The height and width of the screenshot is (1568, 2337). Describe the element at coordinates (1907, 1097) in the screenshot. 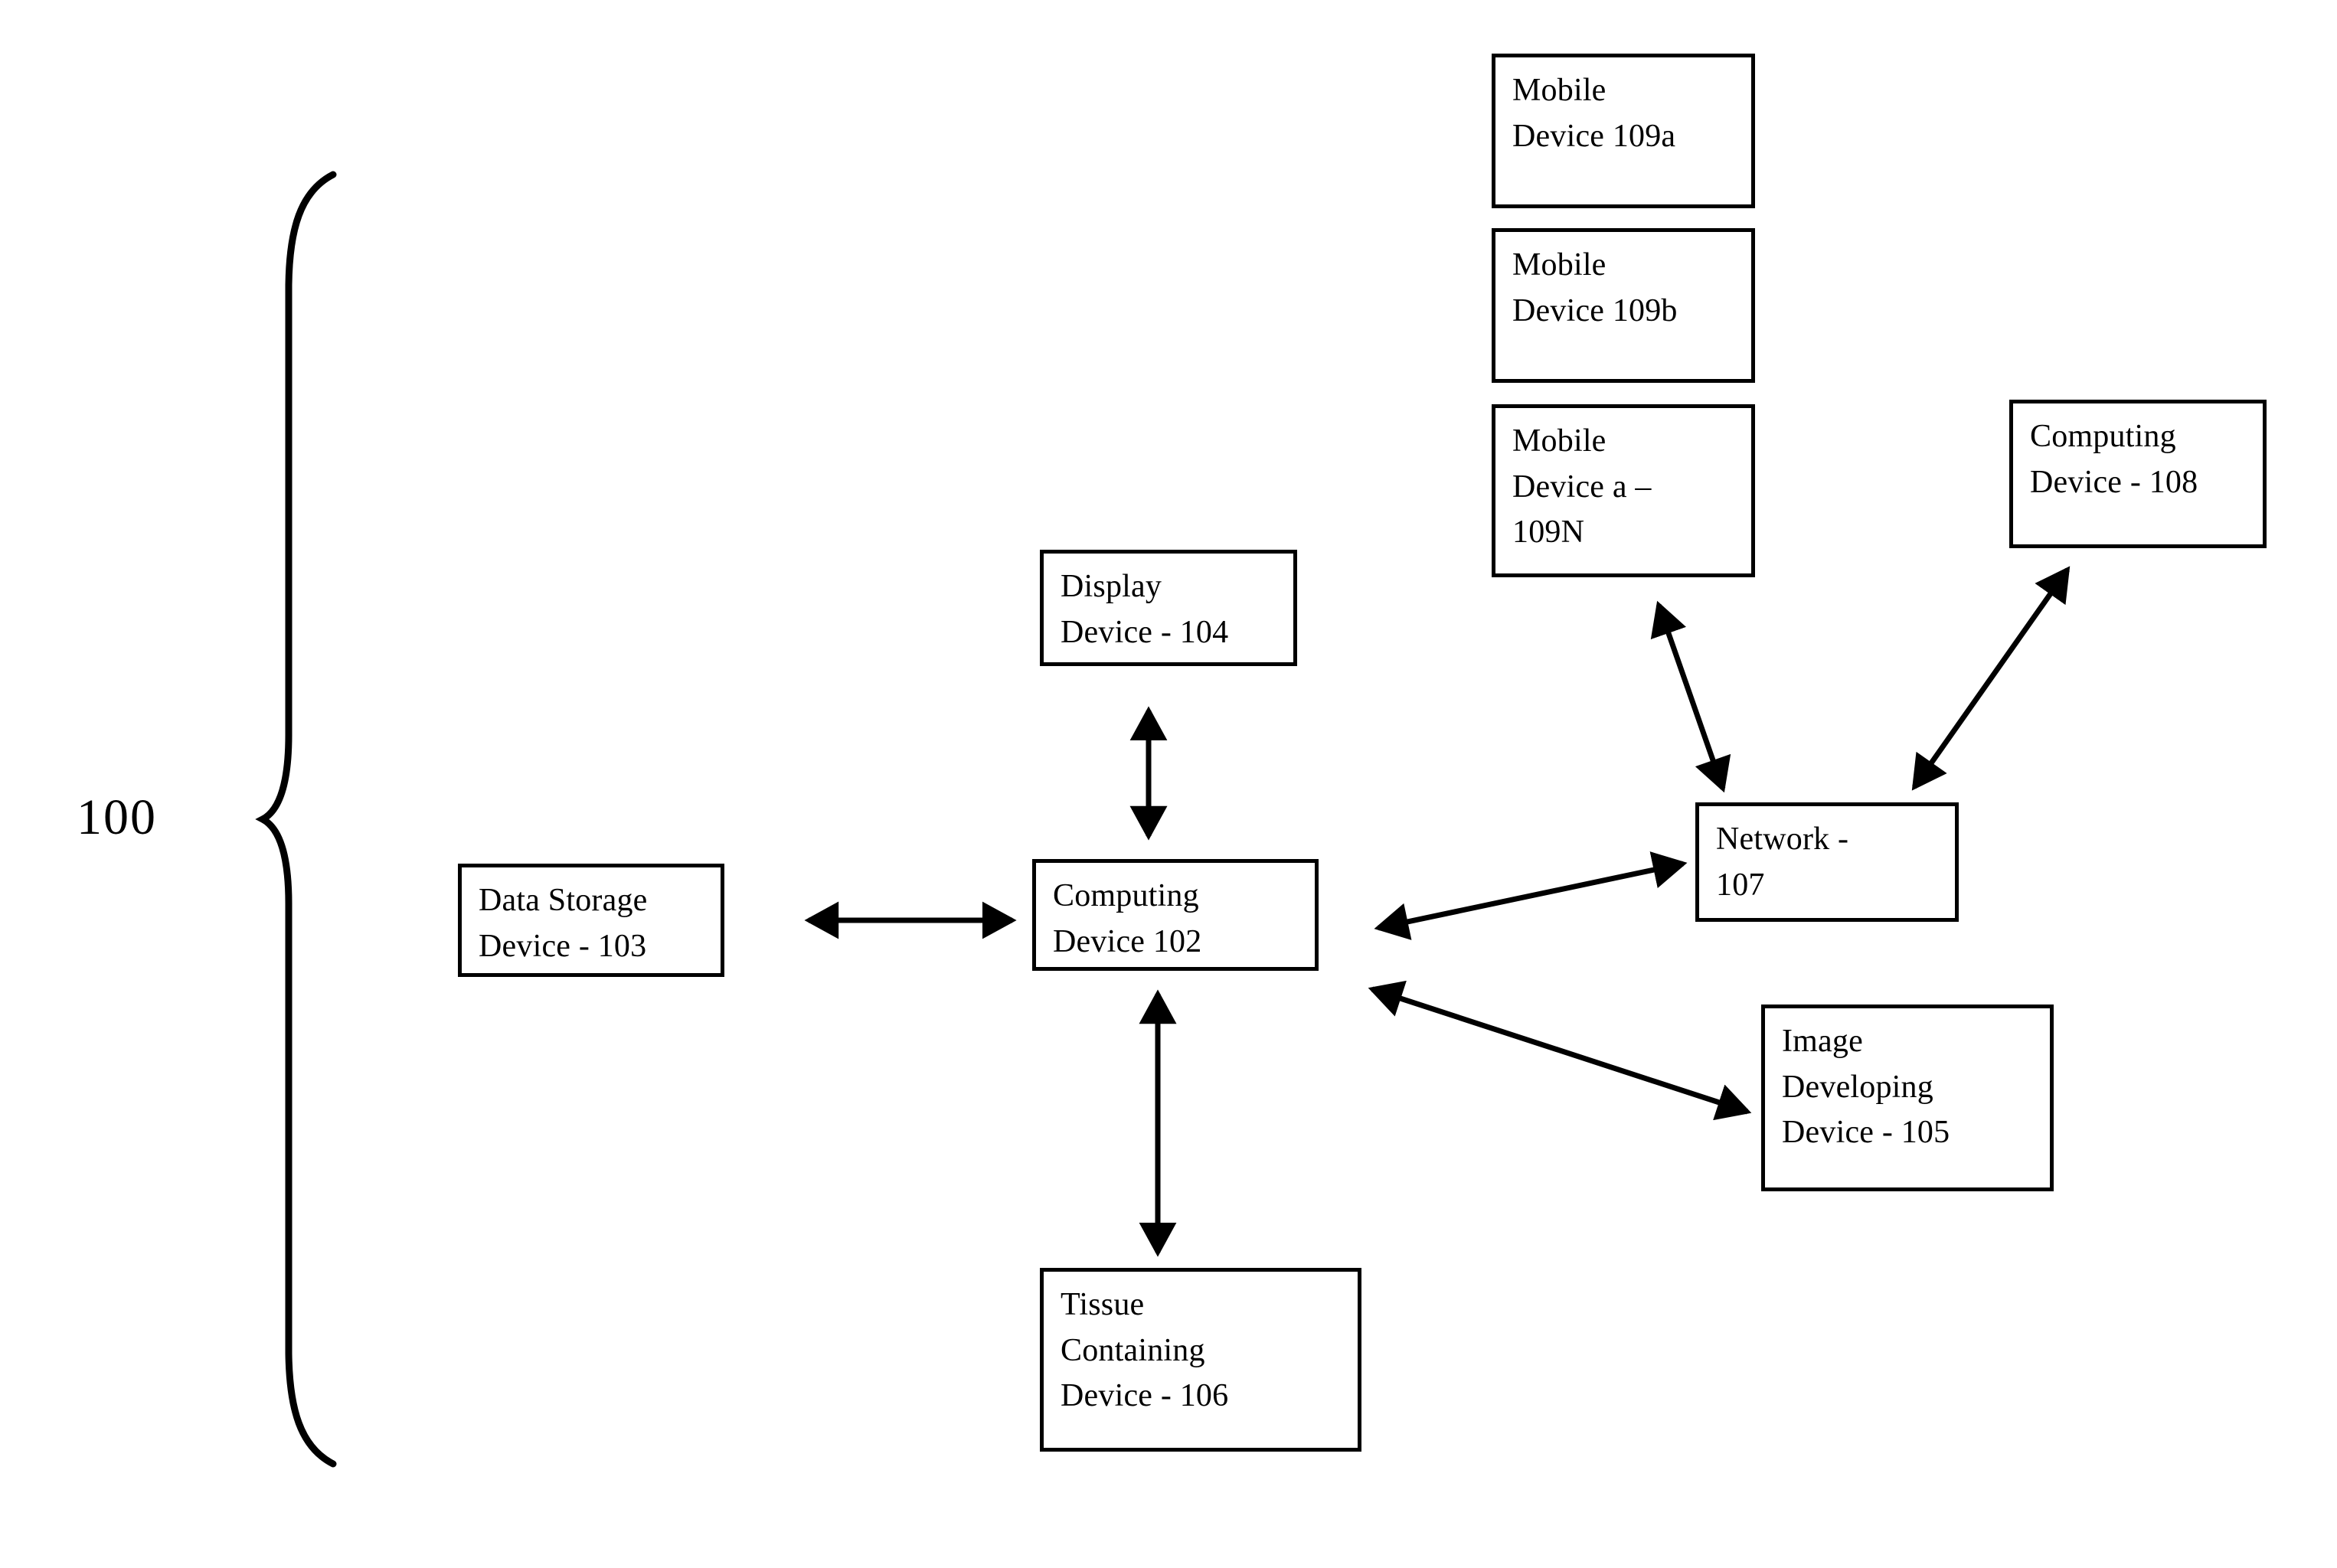

I see `node-image-developing-device-105: Image Developing Device - 105` at that location.